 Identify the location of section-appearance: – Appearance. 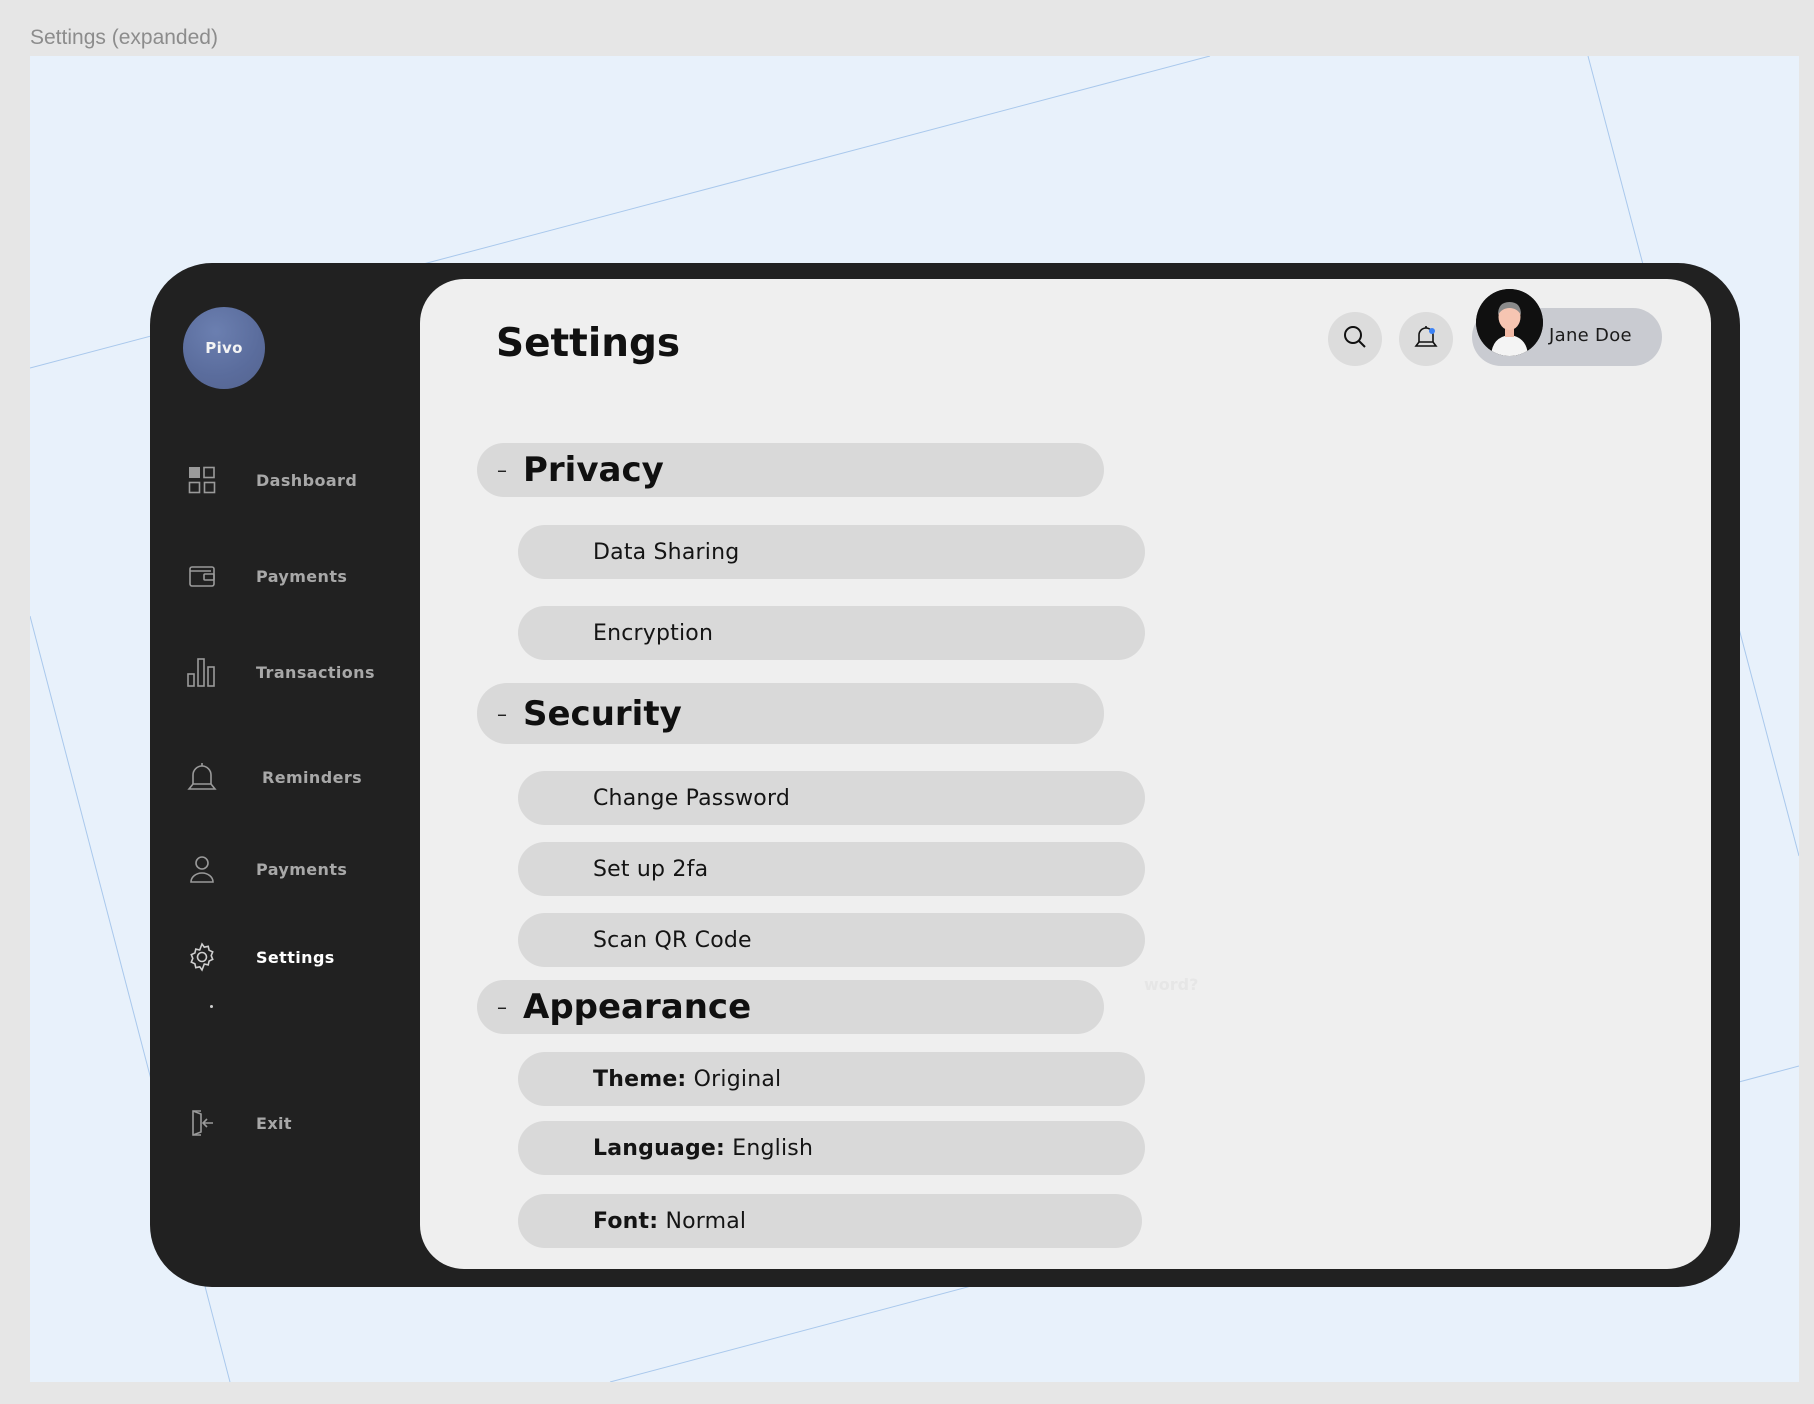
(790, 1007).